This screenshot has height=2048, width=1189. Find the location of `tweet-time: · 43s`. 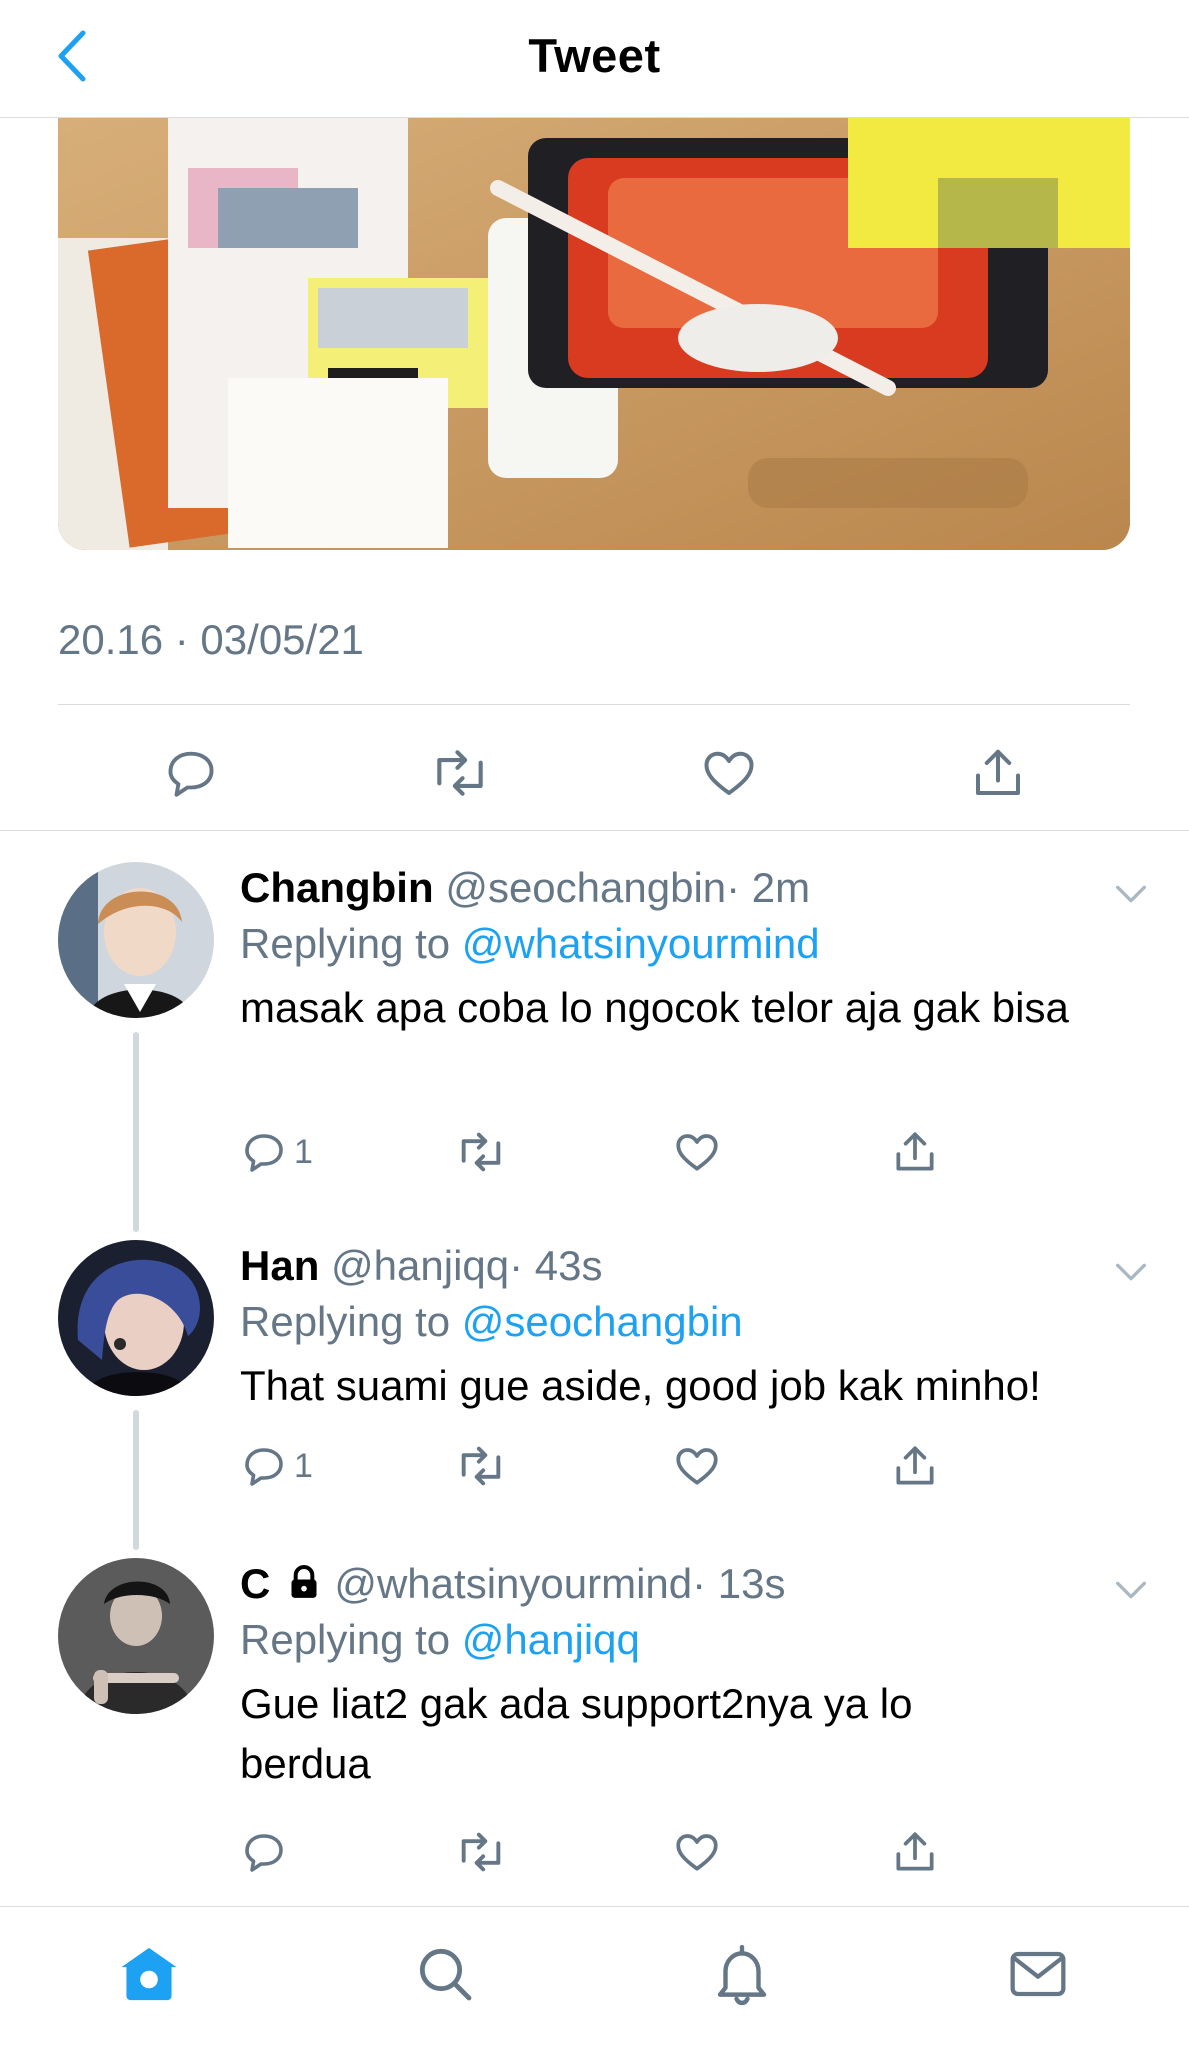

tweet-time: · 43s is located at coordinates (556, 1265).